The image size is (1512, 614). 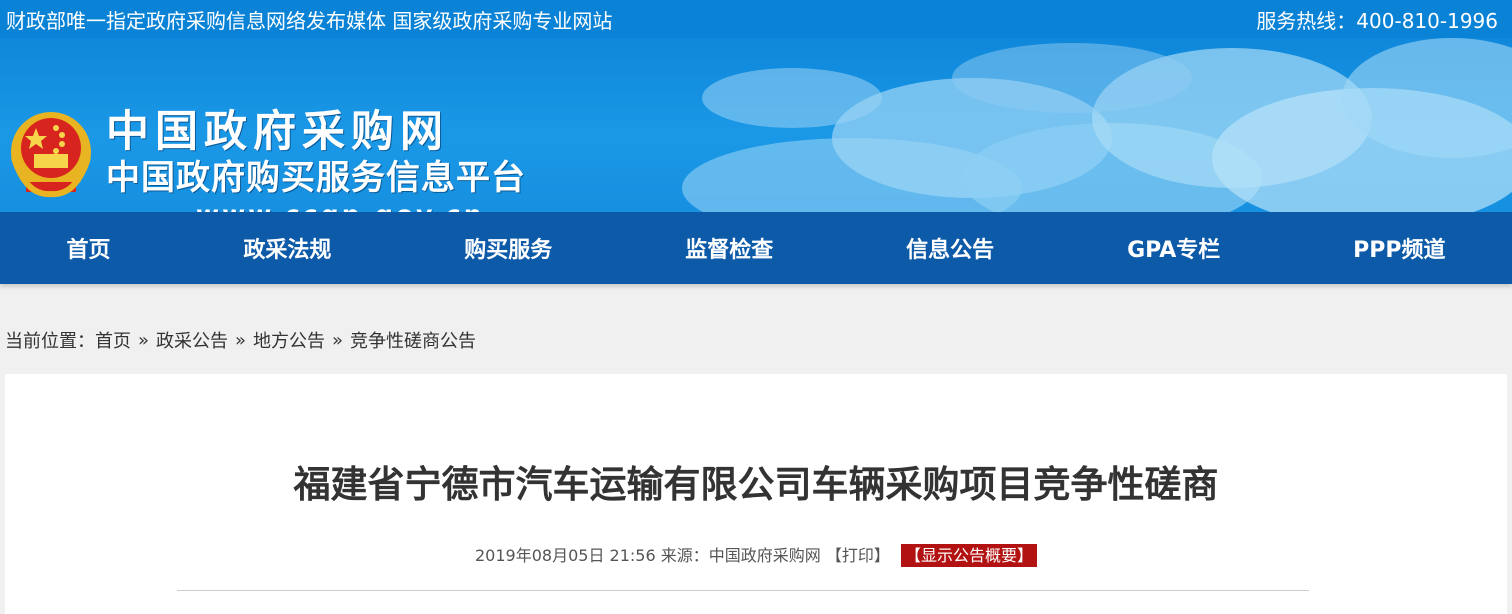 What do you see at coordinates (51, 155) in the screenshot?
I see `national-emblem-icon` at bounding box center [51, 155].